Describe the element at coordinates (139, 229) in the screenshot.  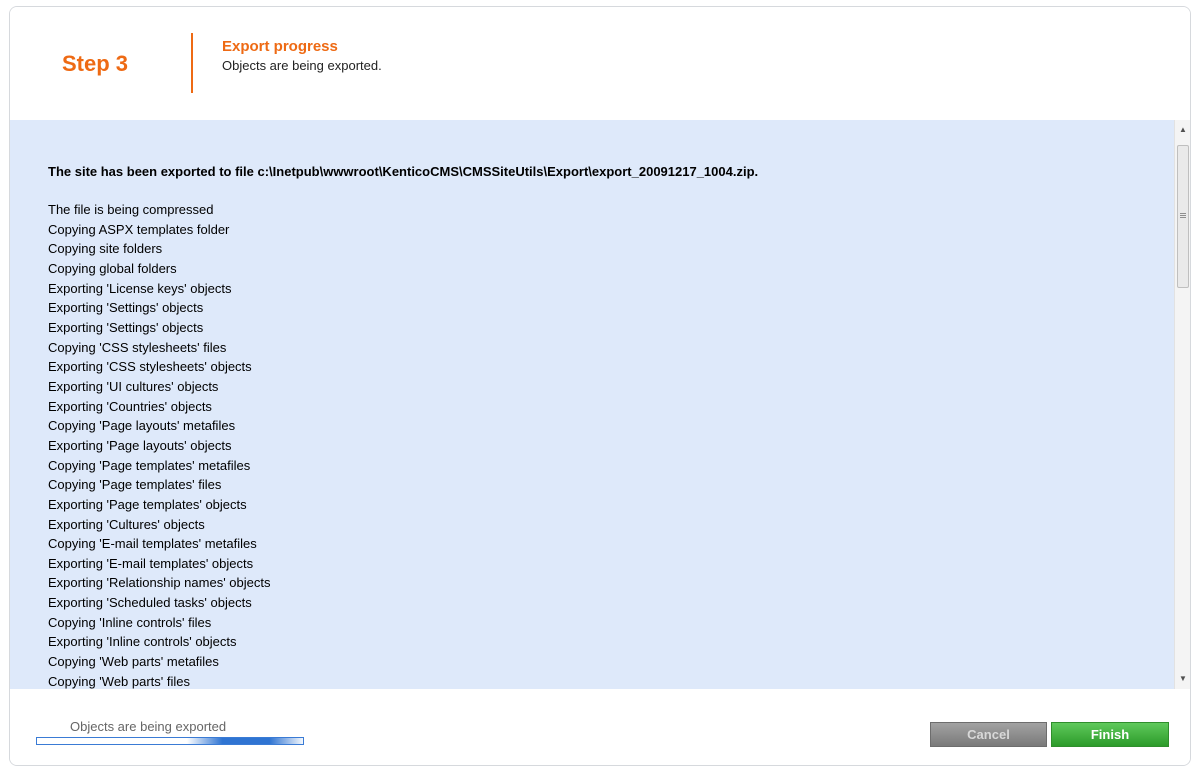
I see `log-line: Copying ASPX templates folder` at that location.